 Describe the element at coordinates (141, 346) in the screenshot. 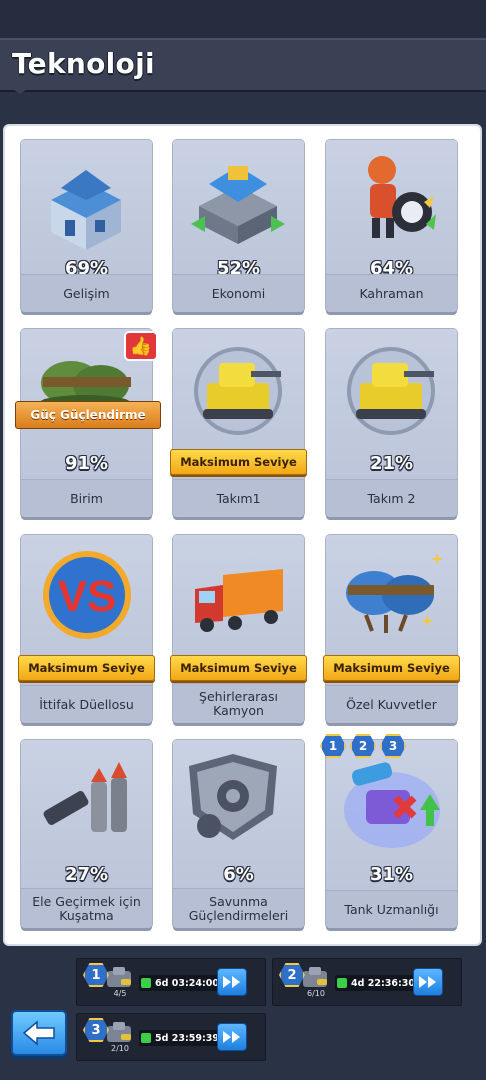

I see `thumbs-up-icon: 👍` at that location.